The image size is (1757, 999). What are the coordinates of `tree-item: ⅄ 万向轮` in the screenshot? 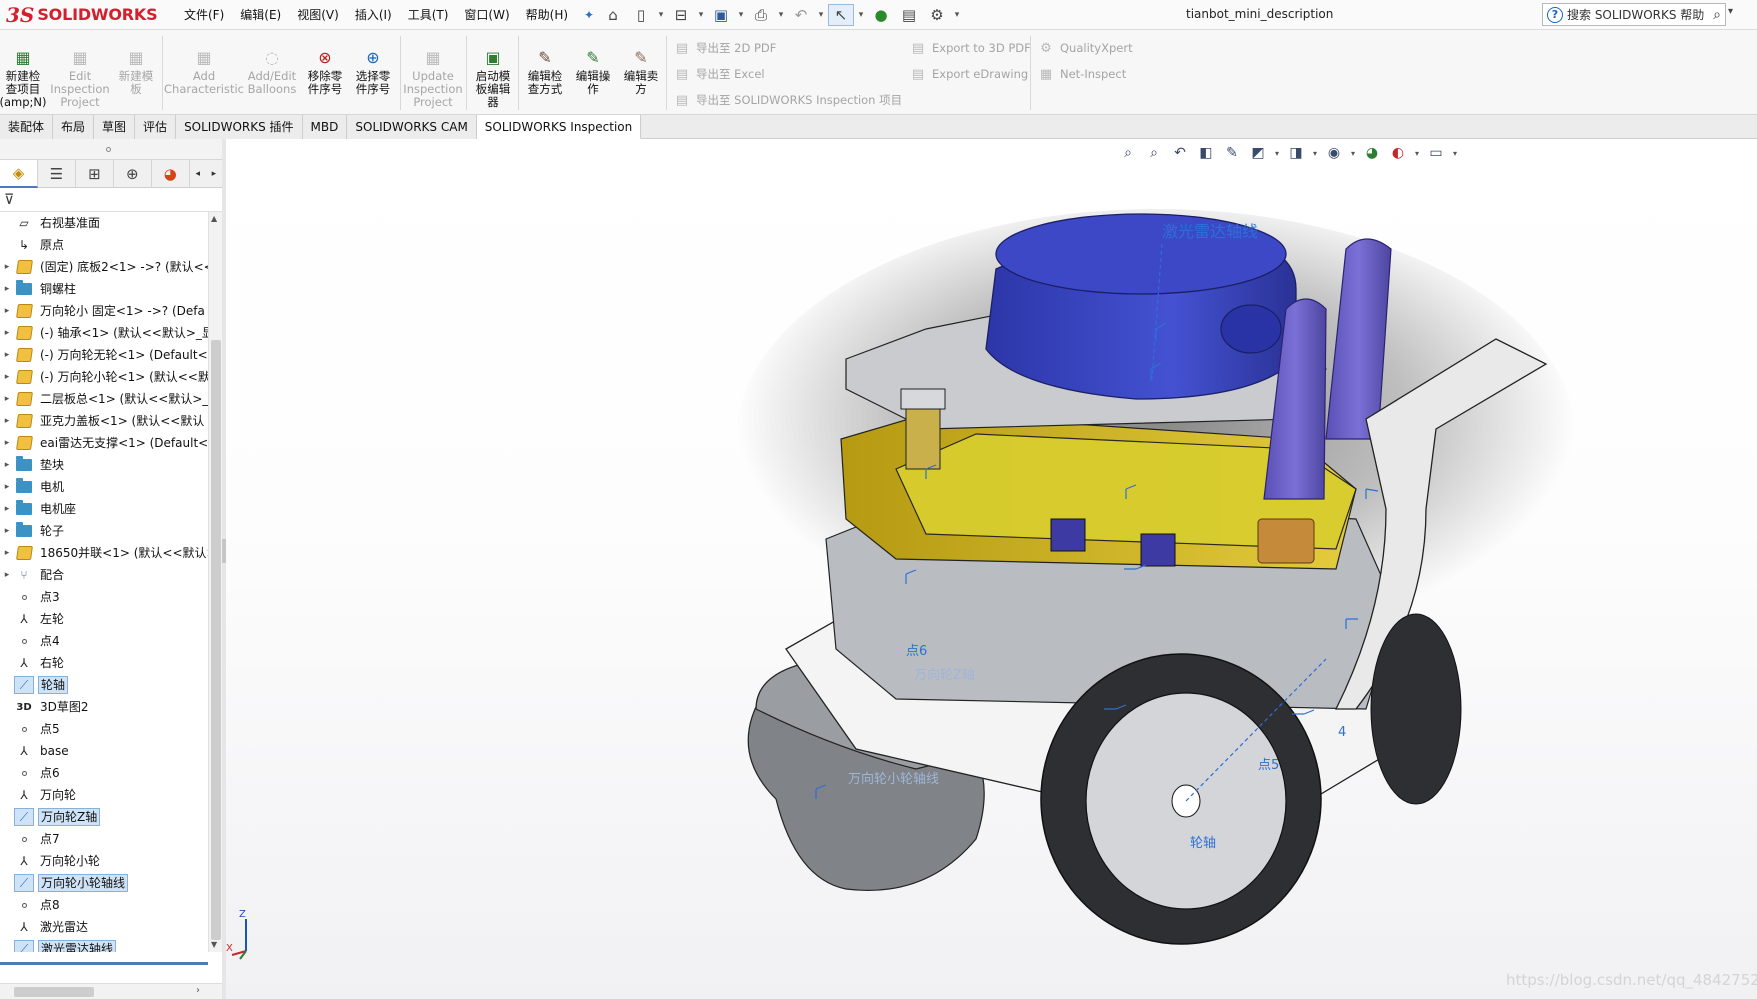 It's located at (104, 795).